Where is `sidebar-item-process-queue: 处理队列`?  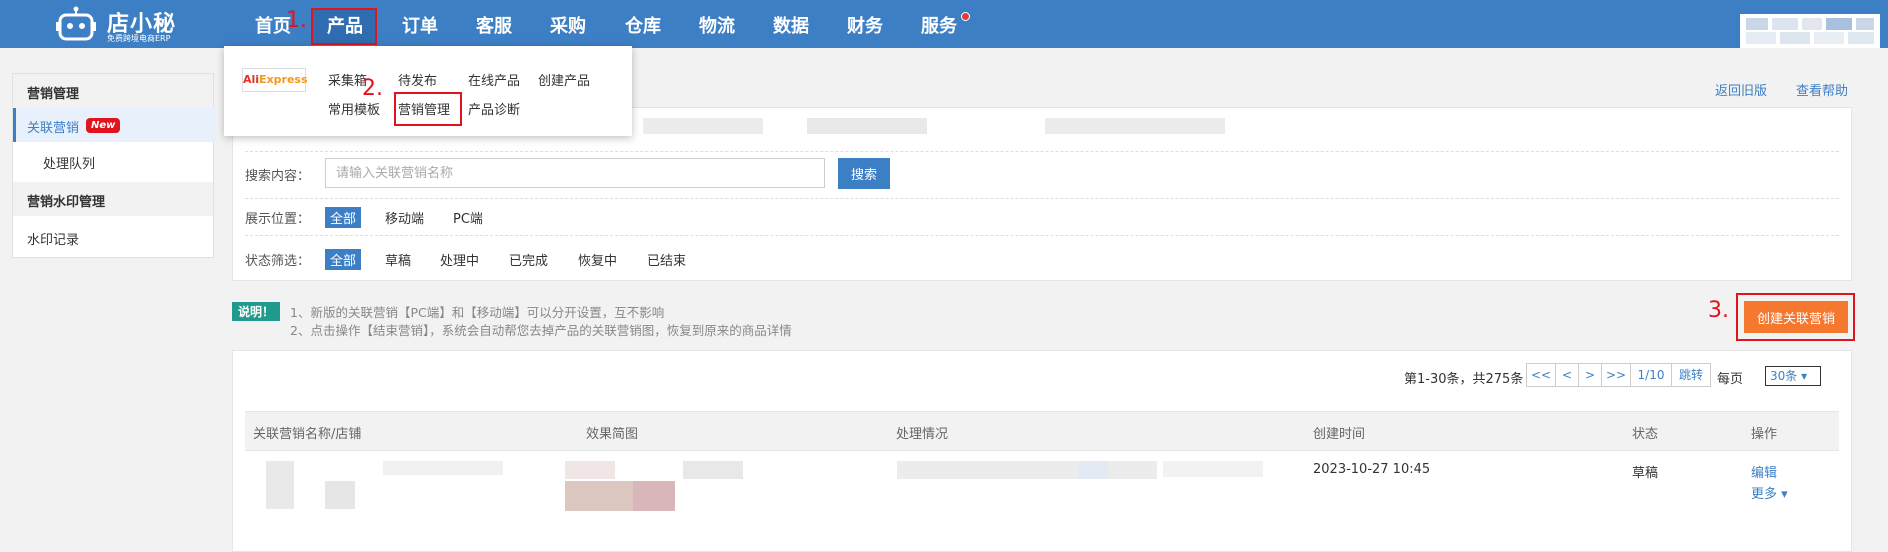
sidebar-item-process-queue: 处理队列 is located at coordinates (113, 161).